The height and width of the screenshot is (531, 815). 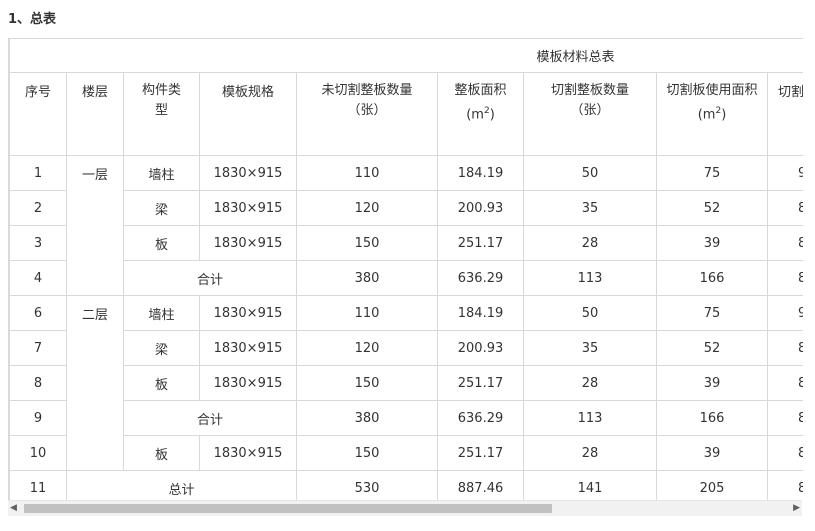 I want to click on cell-index: 11, so click(x=38, y=485).